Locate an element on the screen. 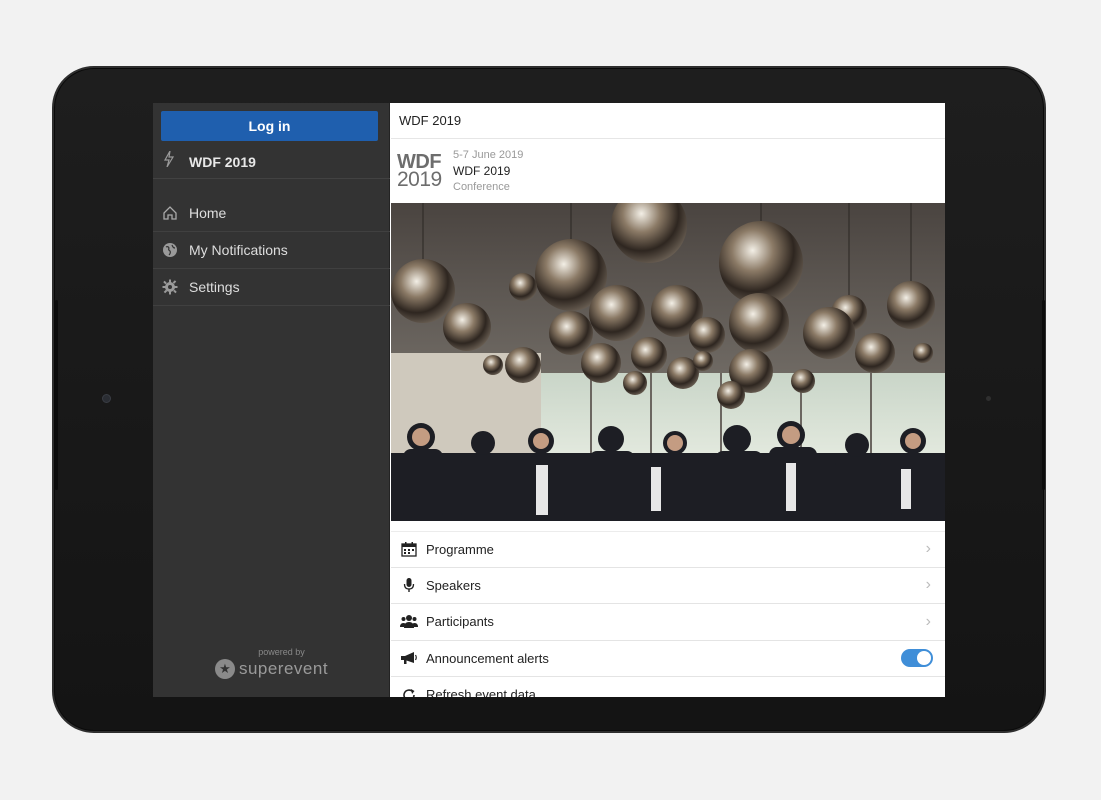 This screenshot has width=1101, height=800. event-name: WDF 2019 is located at coordinates (482, 171).